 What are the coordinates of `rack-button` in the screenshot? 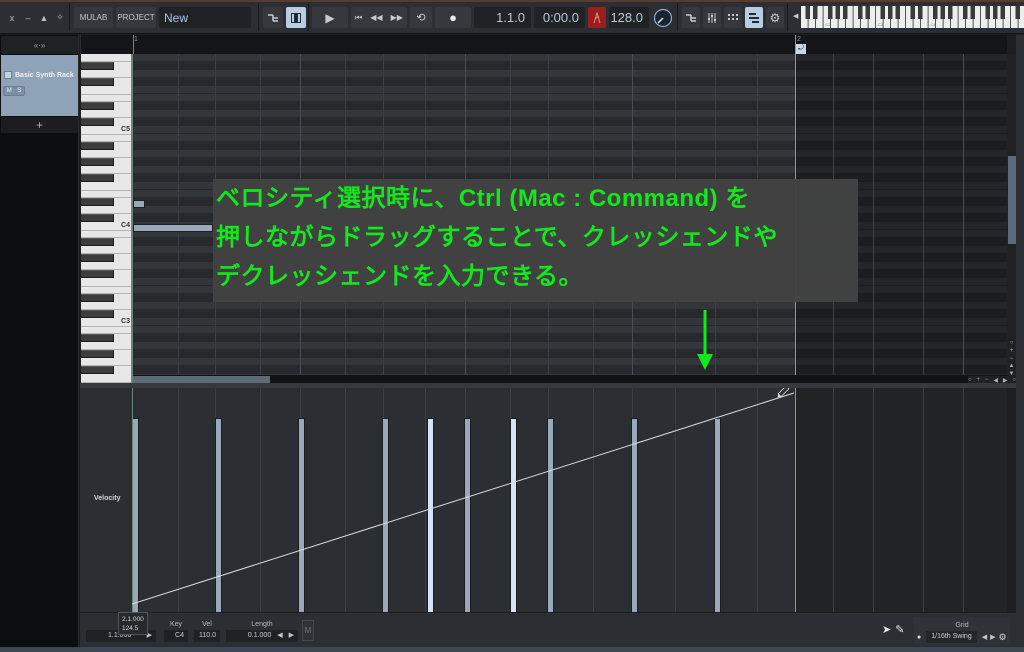 It's located at (691, 17).